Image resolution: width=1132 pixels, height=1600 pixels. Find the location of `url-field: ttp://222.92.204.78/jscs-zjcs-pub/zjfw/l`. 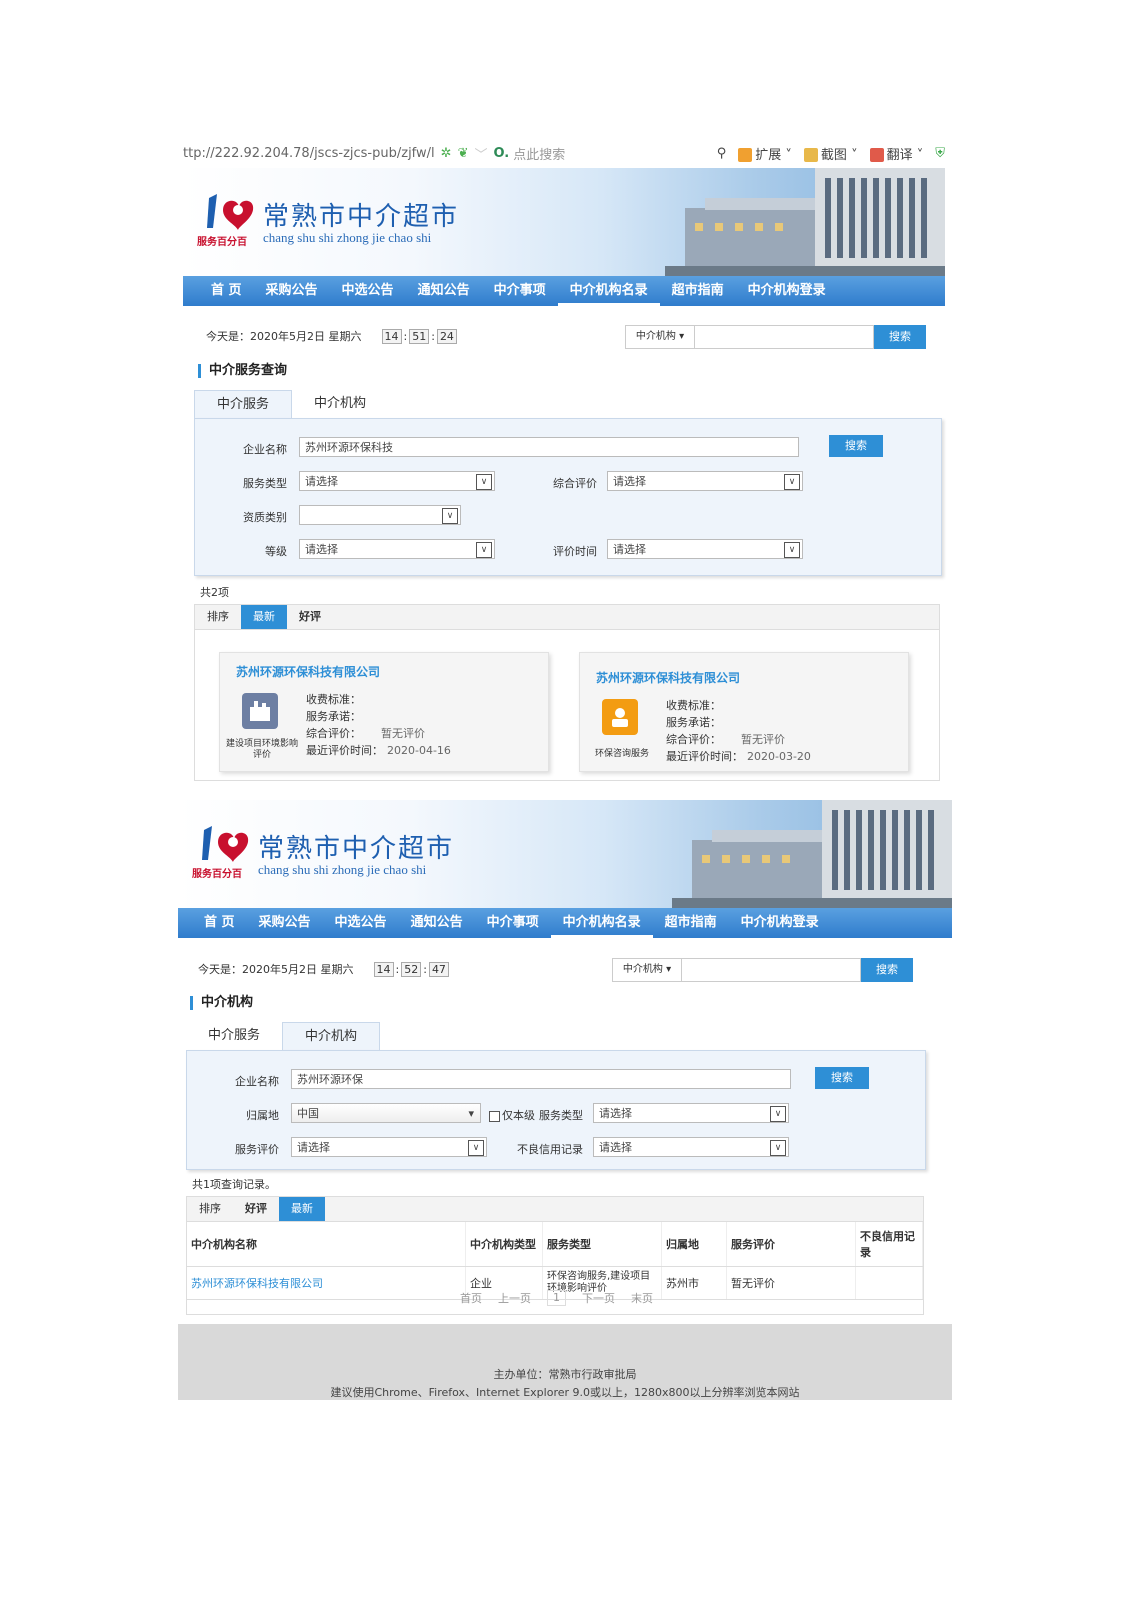

url-field: ttp://222.92.204.78/jscs-zjcs-pub/zjfw/l is located at coordinates (309, 153).